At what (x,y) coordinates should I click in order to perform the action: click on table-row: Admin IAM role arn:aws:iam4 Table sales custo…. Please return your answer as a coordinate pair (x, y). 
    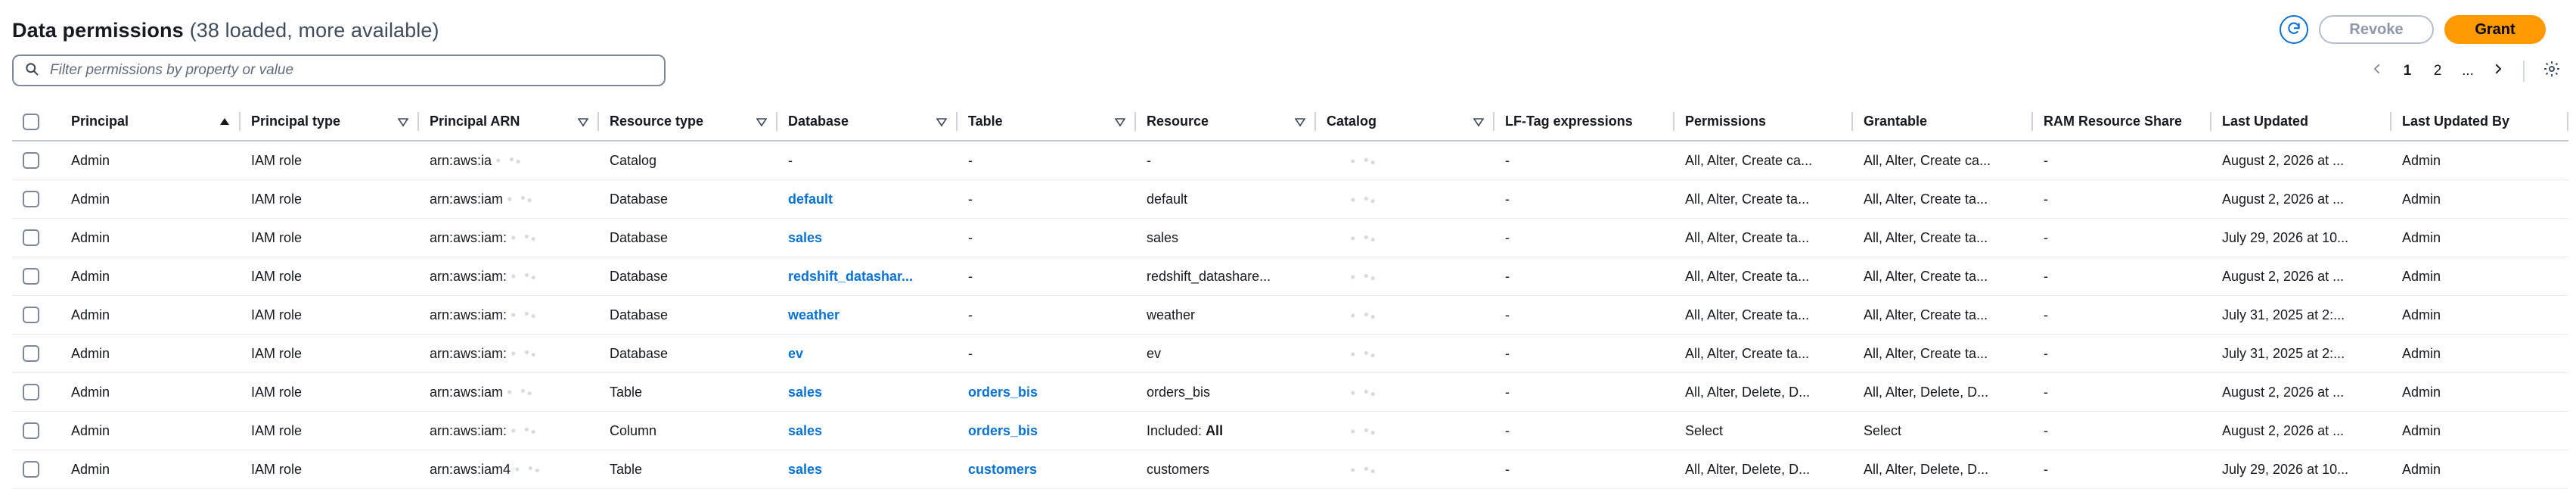
    Looking at the image, I should click on (1290, 469).